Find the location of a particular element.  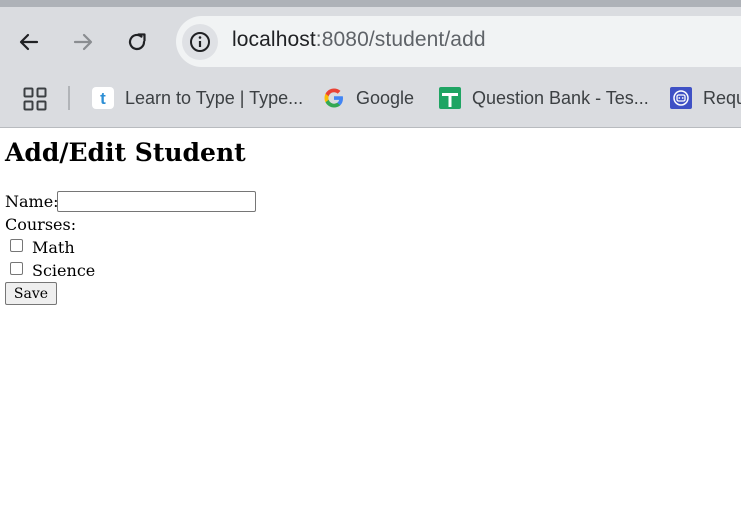

robot-icon is located at coordinates (681, 98).